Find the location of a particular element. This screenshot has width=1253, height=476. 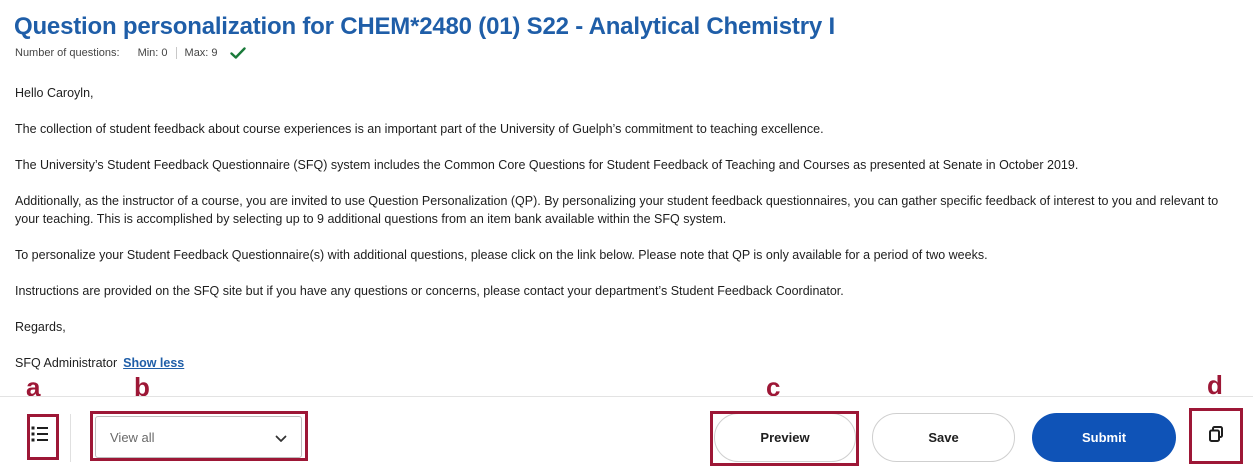

signature-line: SFQ Administrator Show less is located at coordinates (627, 363).